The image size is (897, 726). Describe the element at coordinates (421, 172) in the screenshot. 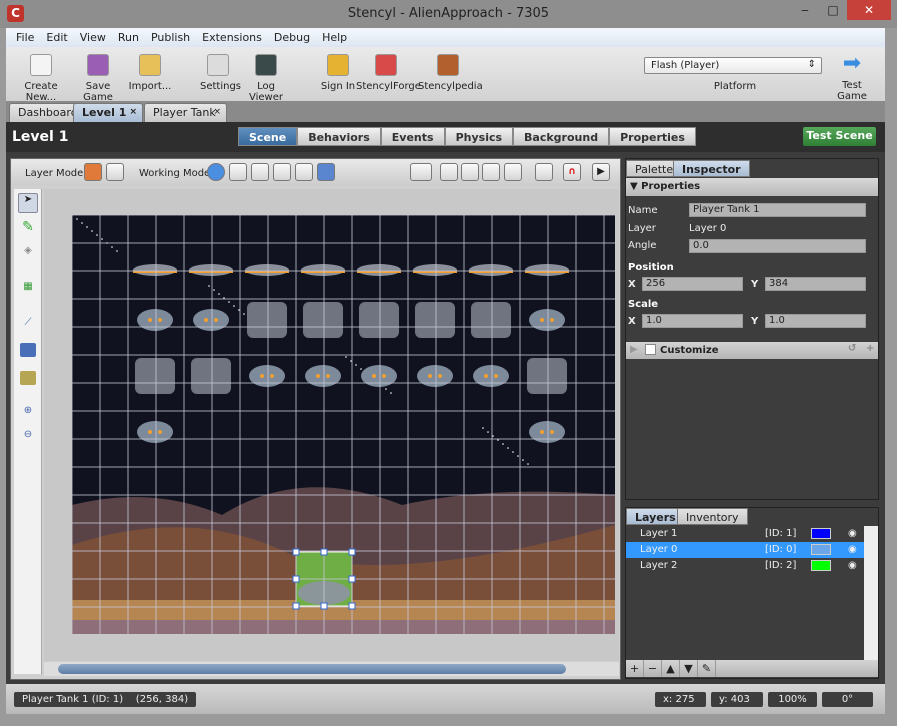

I see `camera-button` at that location.